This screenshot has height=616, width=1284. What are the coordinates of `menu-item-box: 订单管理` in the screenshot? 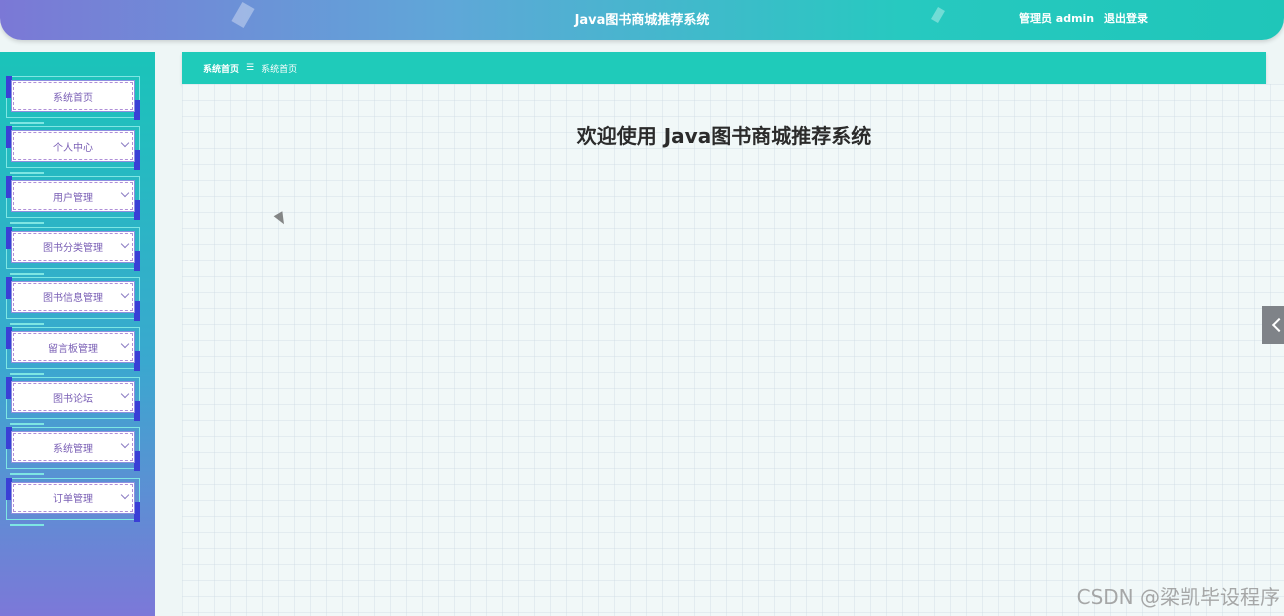 It's located at (73, 497).